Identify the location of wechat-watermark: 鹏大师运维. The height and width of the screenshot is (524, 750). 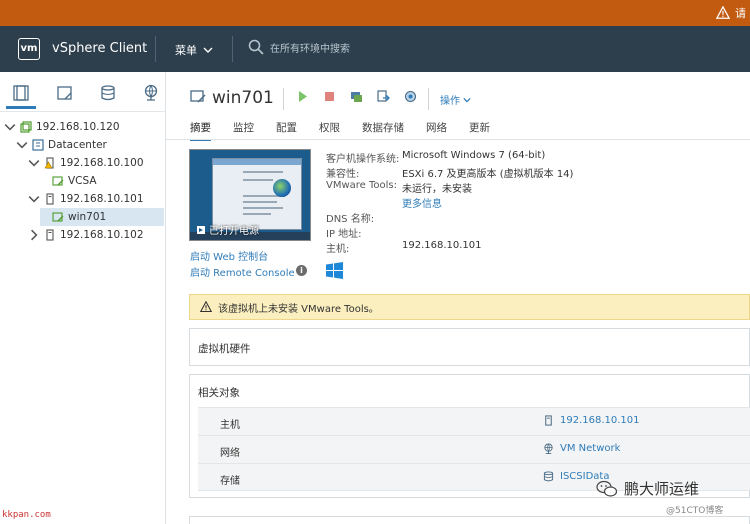
(647, 488).